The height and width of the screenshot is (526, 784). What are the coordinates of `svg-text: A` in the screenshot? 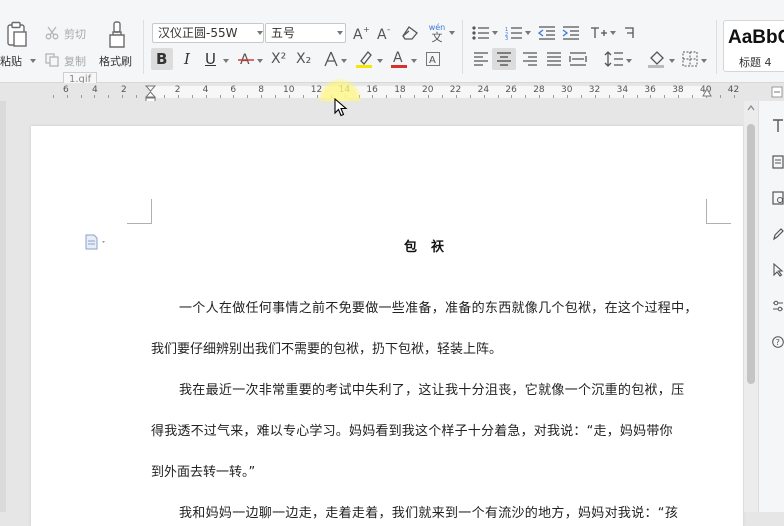 It's located at (398, 58).